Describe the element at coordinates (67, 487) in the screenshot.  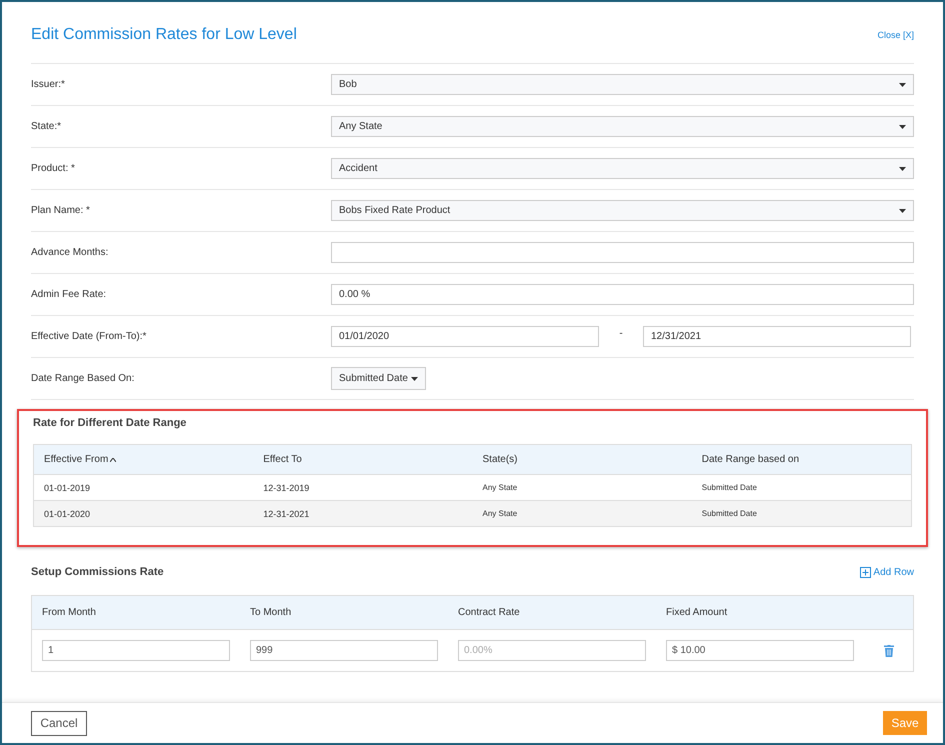
I see `table-cell-text: 01-01-2019` at that location.